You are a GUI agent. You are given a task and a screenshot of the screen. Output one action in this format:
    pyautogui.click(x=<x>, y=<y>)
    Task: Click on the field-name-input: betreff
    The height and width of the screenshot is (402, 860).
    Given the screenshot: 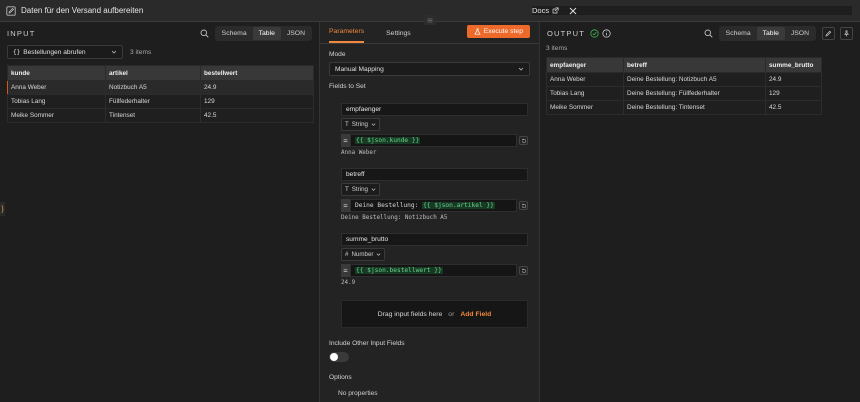 What is the action you would take?
    pyautogui.click(x=434, y=174)
    